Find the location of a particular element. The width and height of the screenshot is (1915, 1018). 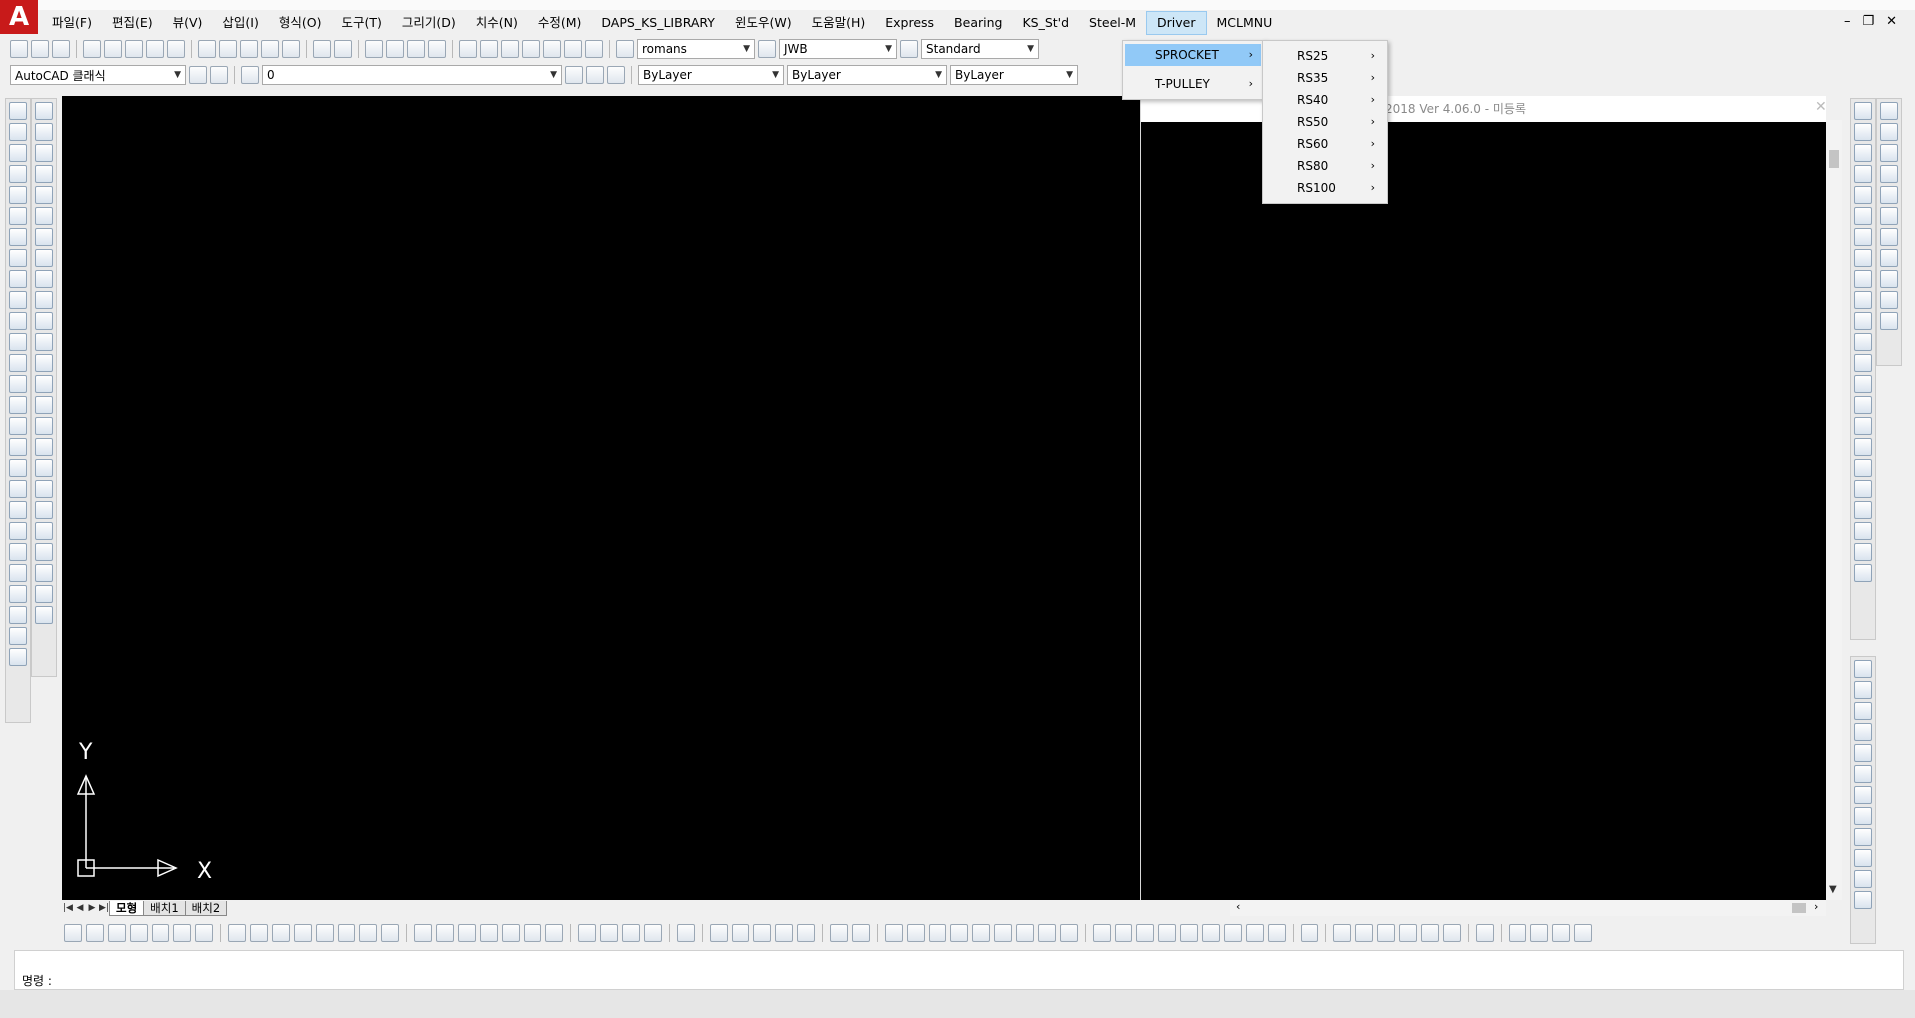

move-icon is located at coordinates (1863, 774).